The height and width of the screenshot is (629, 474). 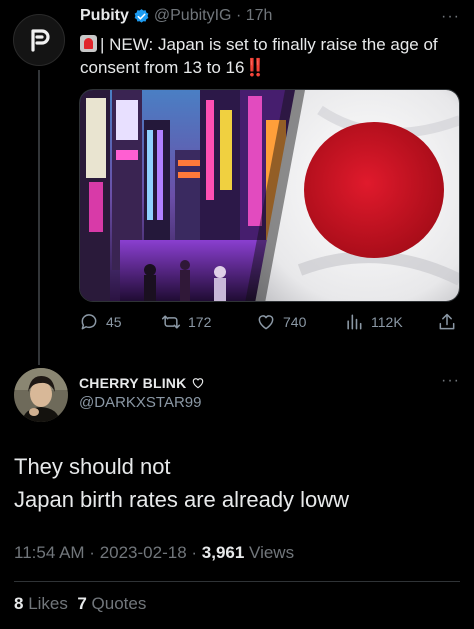 I want to click on pubity-logo-icon, so click(x=40, y=40).